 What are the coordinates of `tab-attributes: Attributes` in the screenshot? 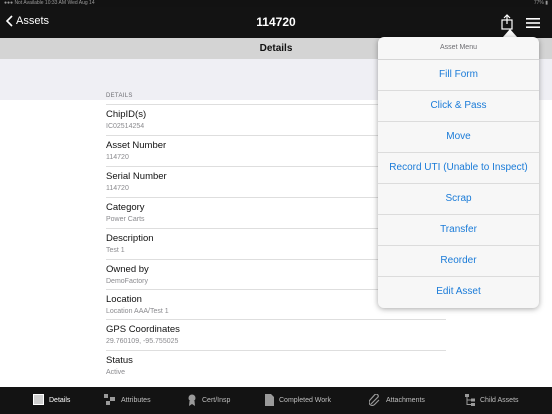 It's located at (127, 400).